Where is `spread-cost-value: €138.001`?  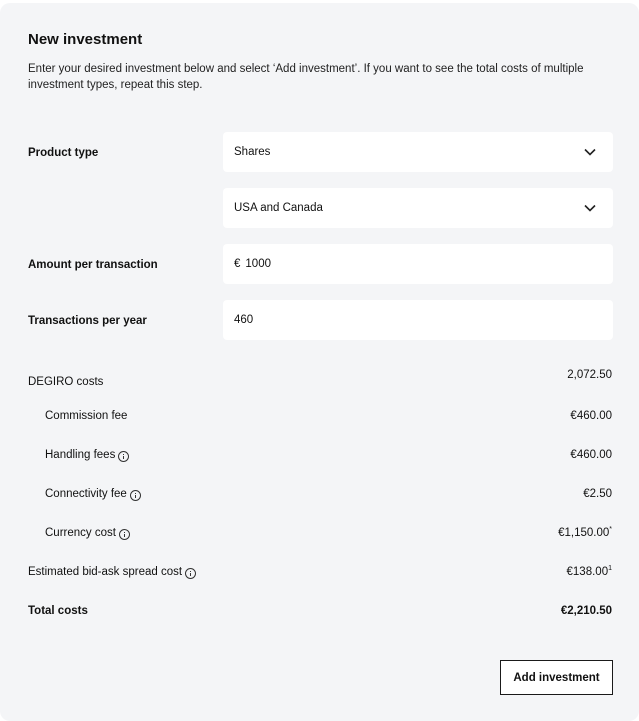
spread-cost-value: €138.001 is located at coordinates (589, 571).